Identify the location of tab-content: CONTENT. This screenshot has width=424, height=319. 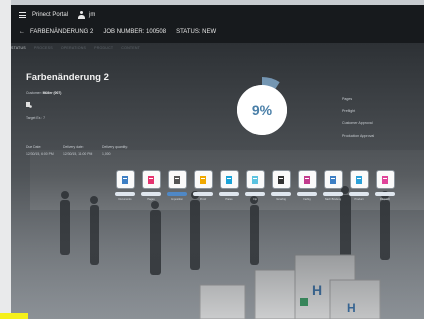
(130, 50).